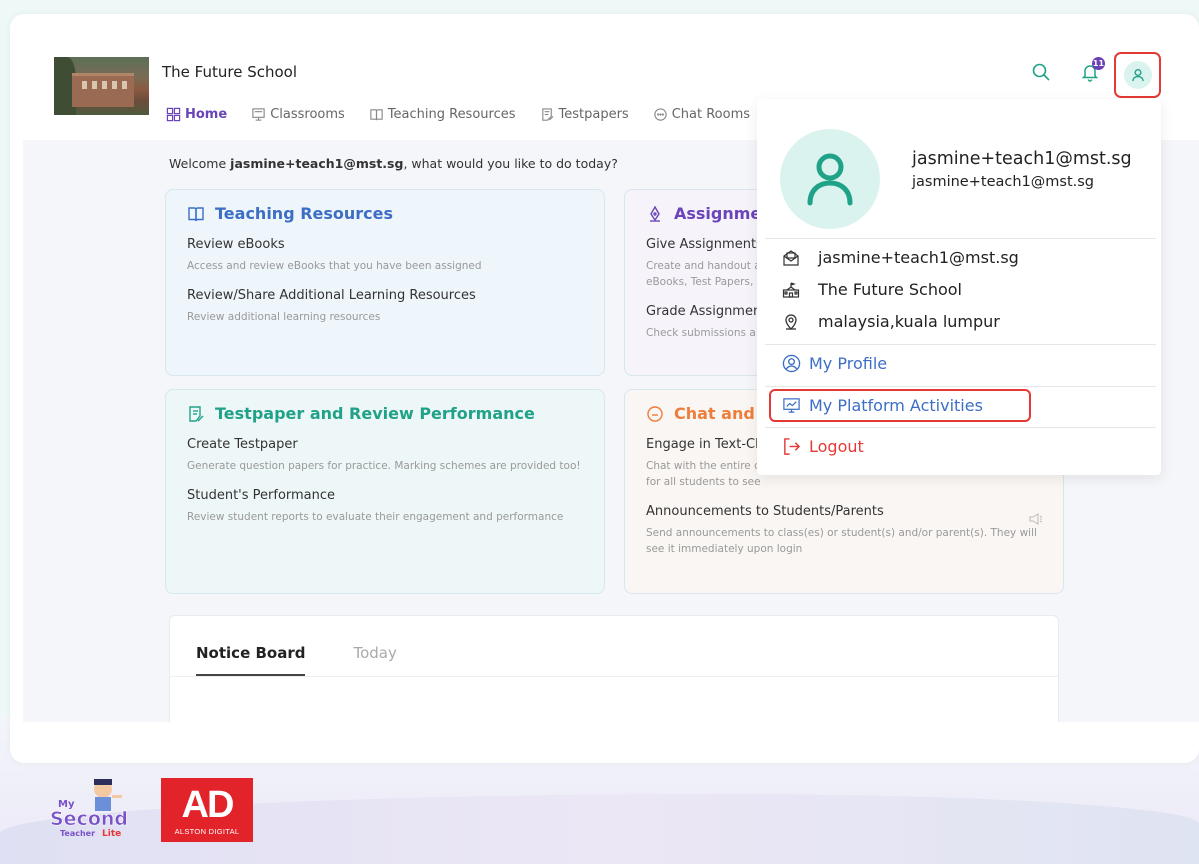  Describe the element at coordinates (251, 660) in the screenshot. I see `tab-notice-board: Notice Board` at that location.